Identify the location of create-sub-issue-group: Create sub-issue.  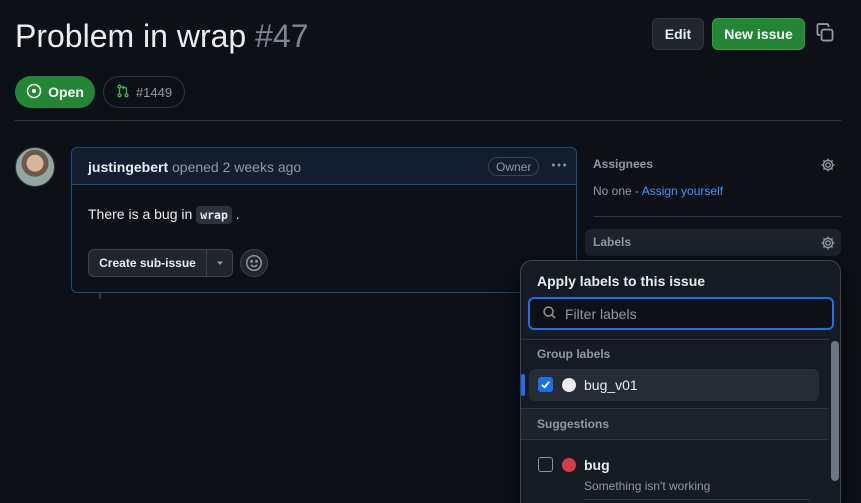
(160, 263).